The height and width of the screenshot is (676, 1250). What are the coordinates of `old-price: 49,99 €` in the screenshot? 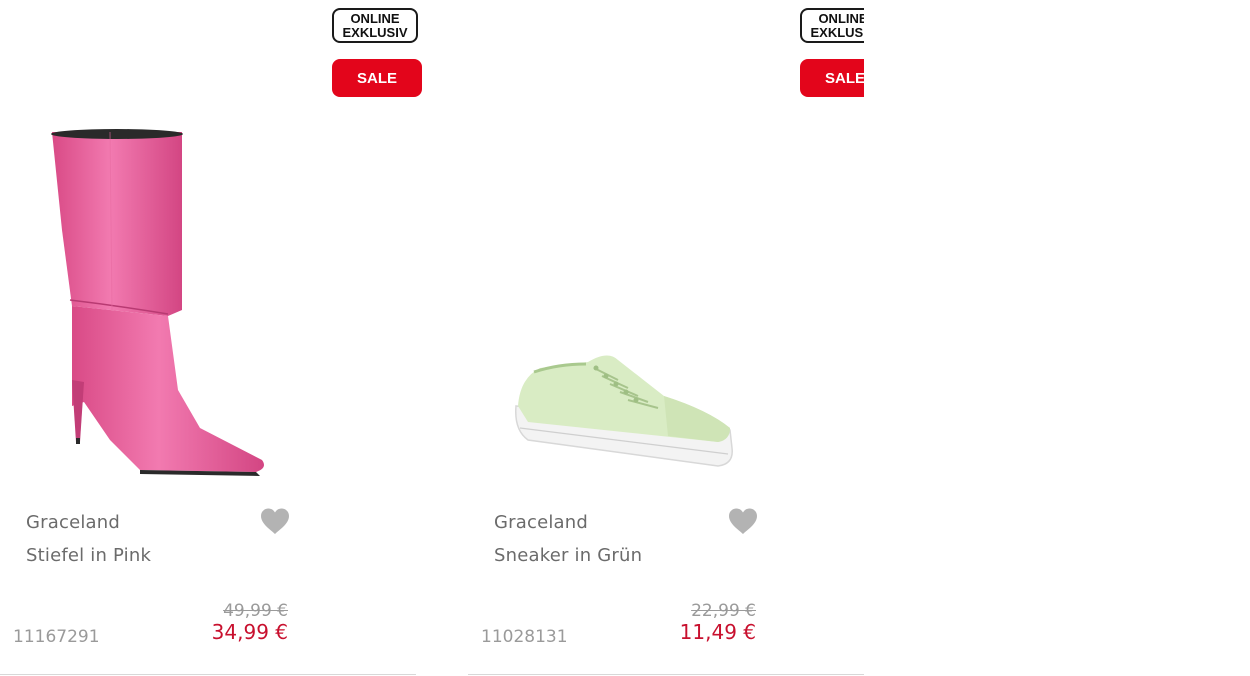 It's located at (255, 611).